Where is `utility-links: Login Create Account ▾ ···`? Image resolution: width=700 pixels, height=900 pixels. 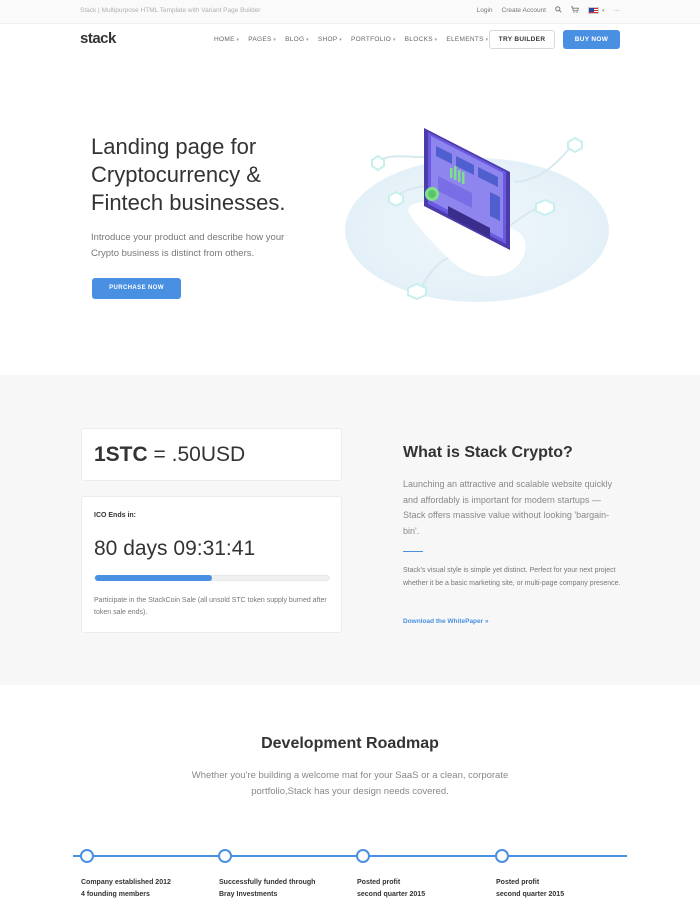
utility-links: Login Create Account ▾ ··· is located at coordinates (548, 10).